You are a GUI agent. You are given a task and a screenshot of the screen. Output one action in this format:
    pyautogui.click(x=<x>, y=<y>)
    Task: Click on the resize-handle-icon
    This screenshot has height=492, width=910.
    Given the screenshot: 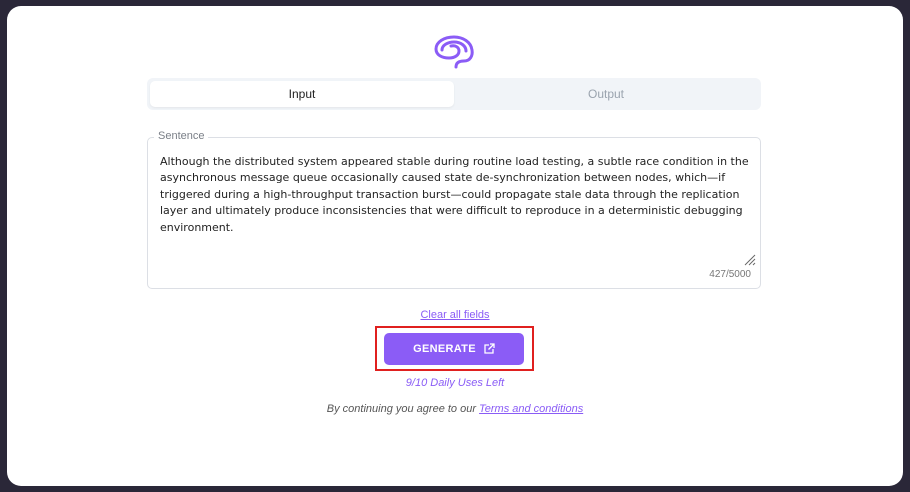 What is the action you would take?
    pyautogui.click(x=750, y=260)
    